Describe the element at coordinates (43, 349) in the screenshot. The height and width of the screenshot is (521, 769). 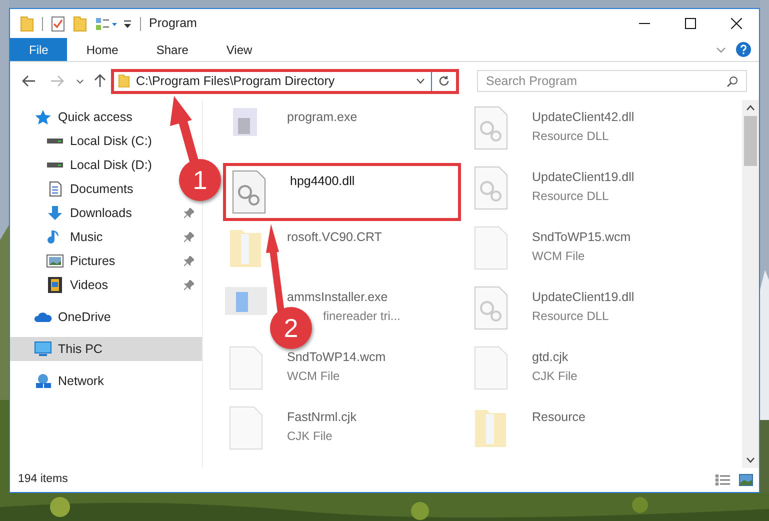
I see `monitor-icon` at that location.